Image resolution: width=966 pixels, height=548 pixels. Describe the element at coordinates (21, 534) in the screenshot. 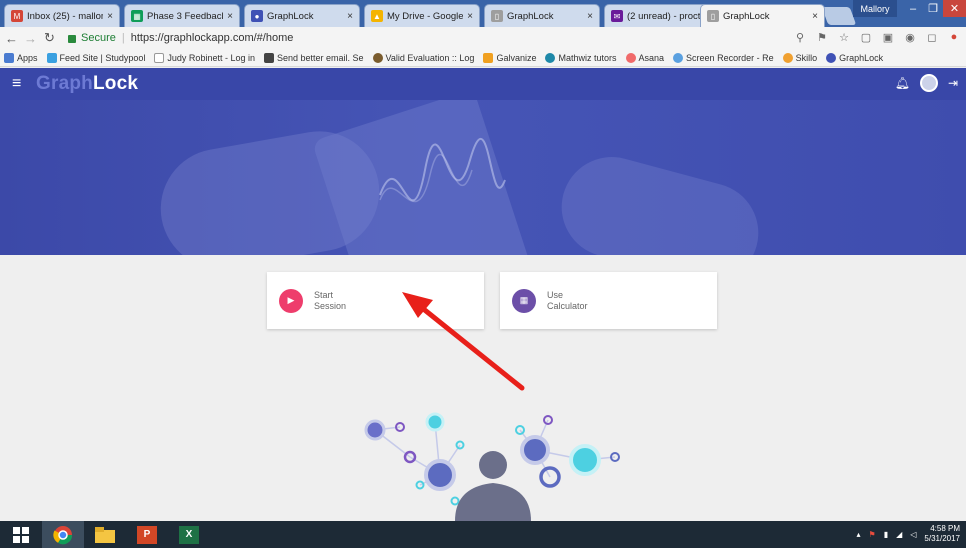

I see `windows-start-icon` at that location.